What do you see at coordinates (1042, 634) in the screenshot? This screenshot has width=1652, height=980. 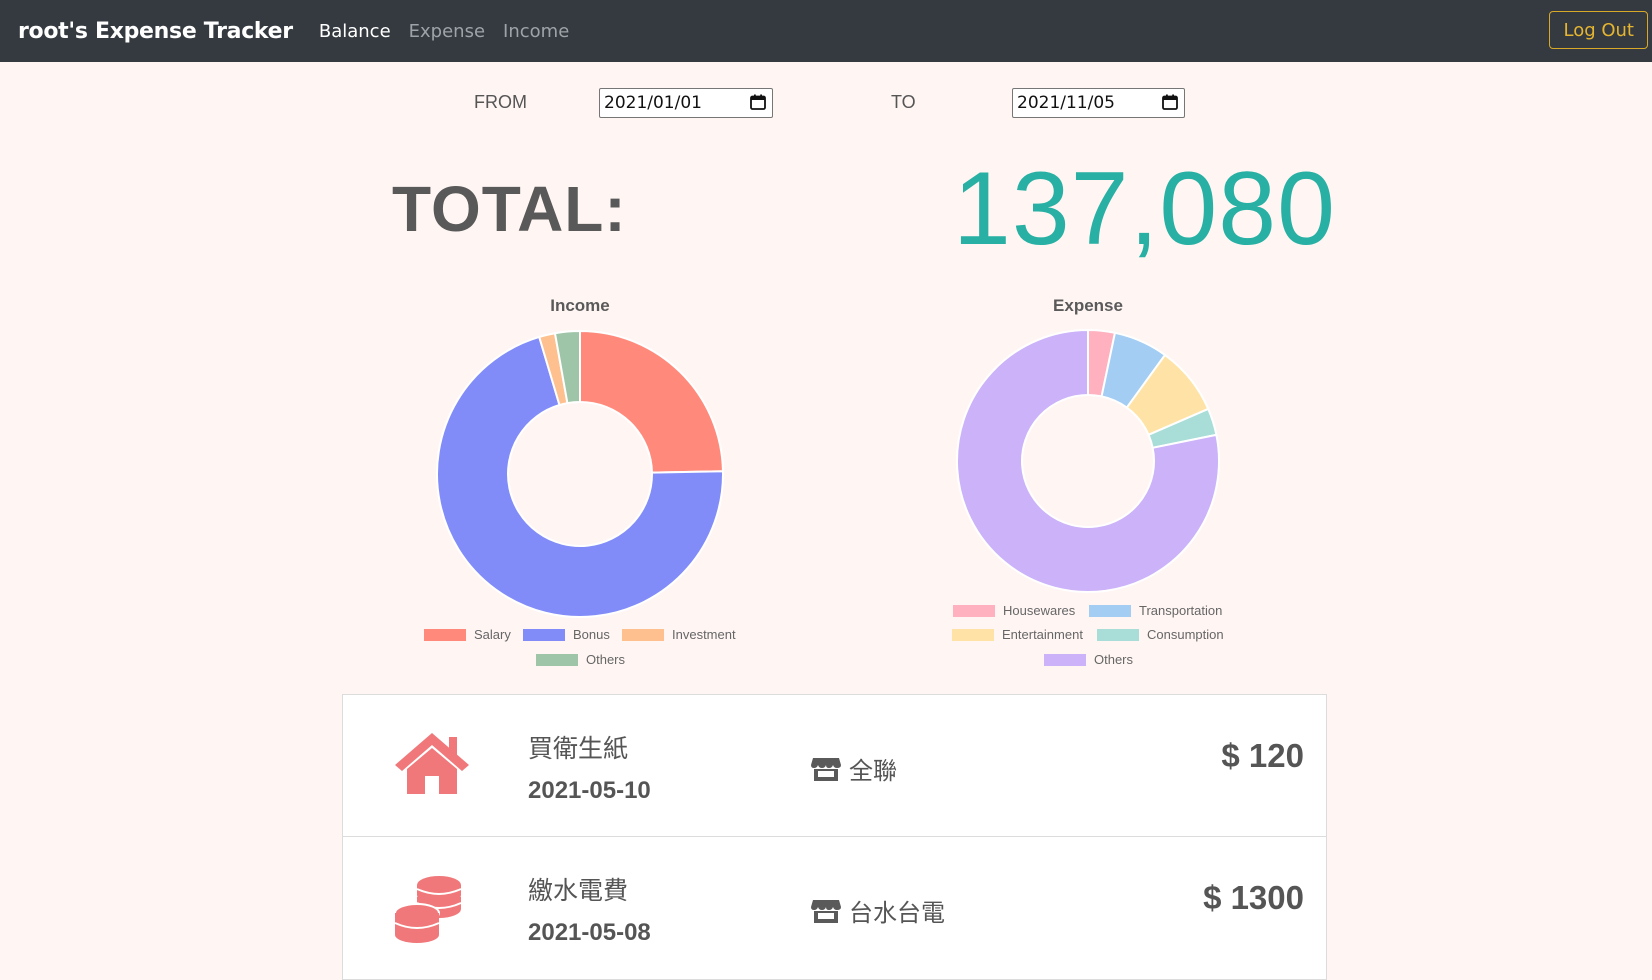 I see `legend-label: Entertainment` at bounding box center [1042, 634].